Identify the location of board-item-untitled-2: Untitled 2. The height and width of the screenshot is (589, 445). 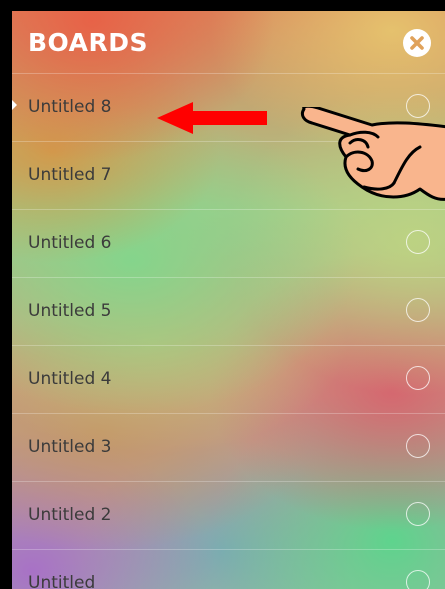
(228, 515).